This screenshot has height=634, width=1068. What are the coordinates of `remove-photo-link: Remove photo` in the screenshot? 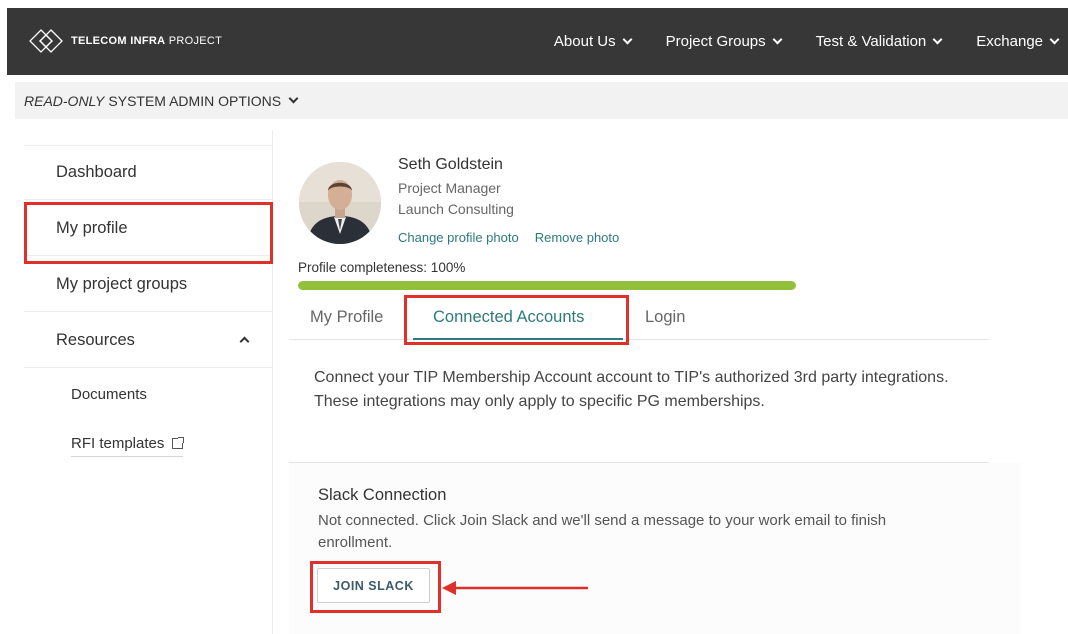 It's located at (577, 237).